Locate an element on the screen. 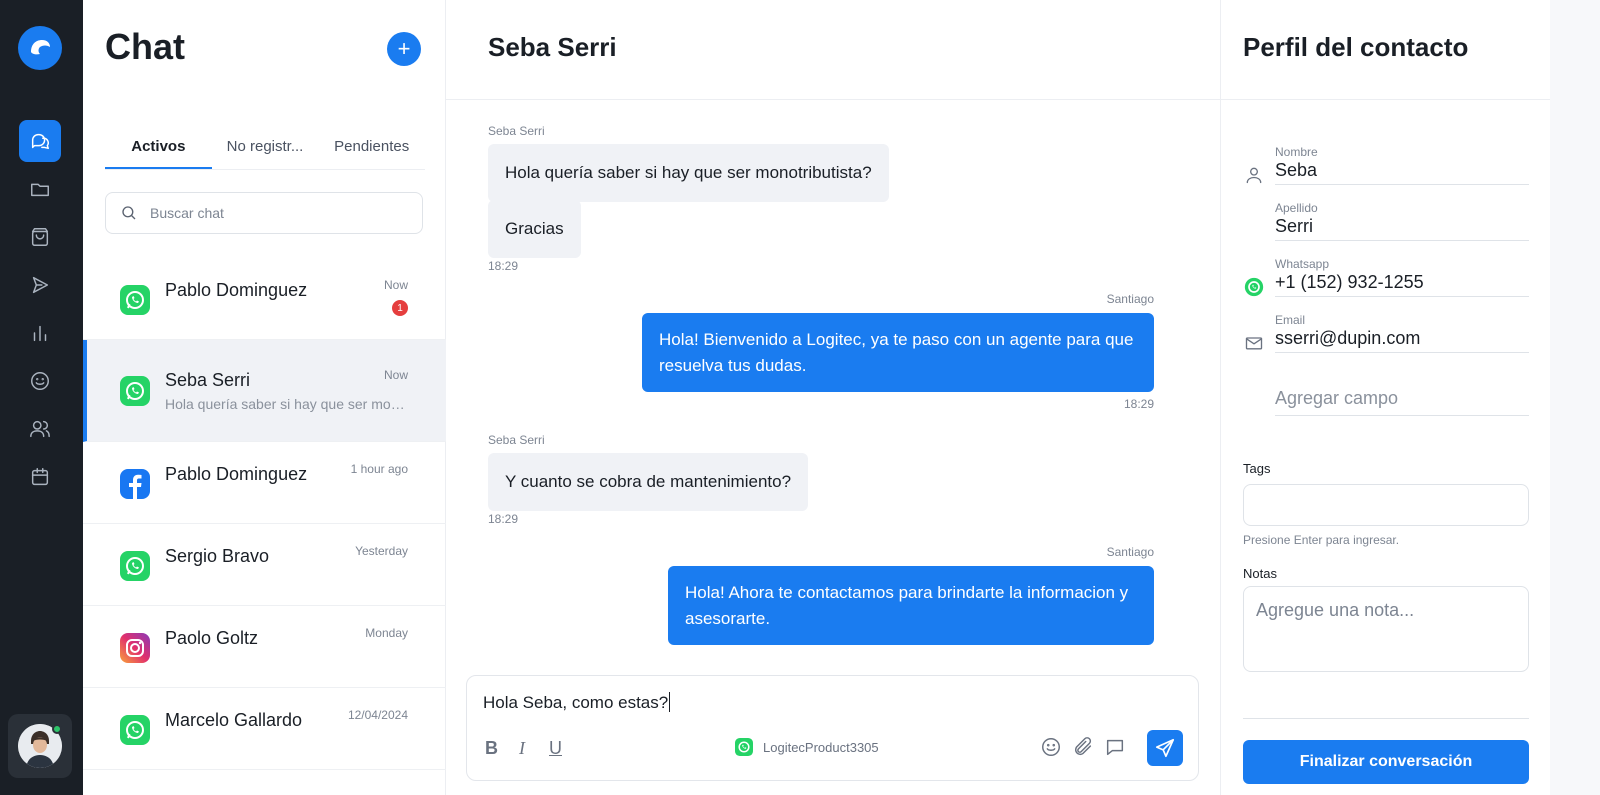 This screenshot has height=795, width=1600. conversation-header: Seba Serri is located at coordinates (833, 50).